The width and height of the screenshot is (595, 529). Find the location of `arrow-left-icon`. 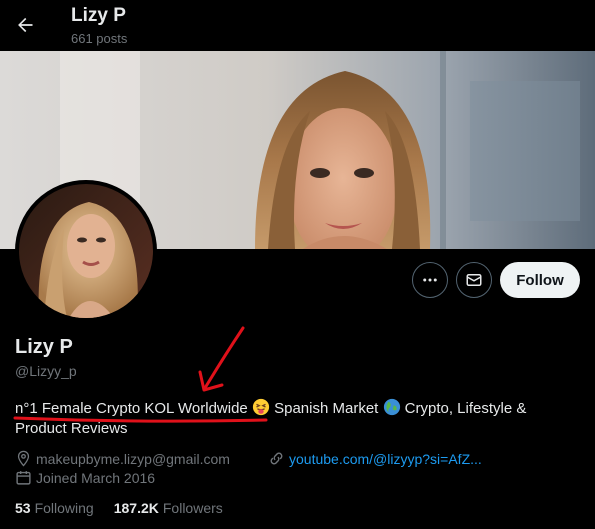

arrow-left-icon is located at coordinates (25, 25).